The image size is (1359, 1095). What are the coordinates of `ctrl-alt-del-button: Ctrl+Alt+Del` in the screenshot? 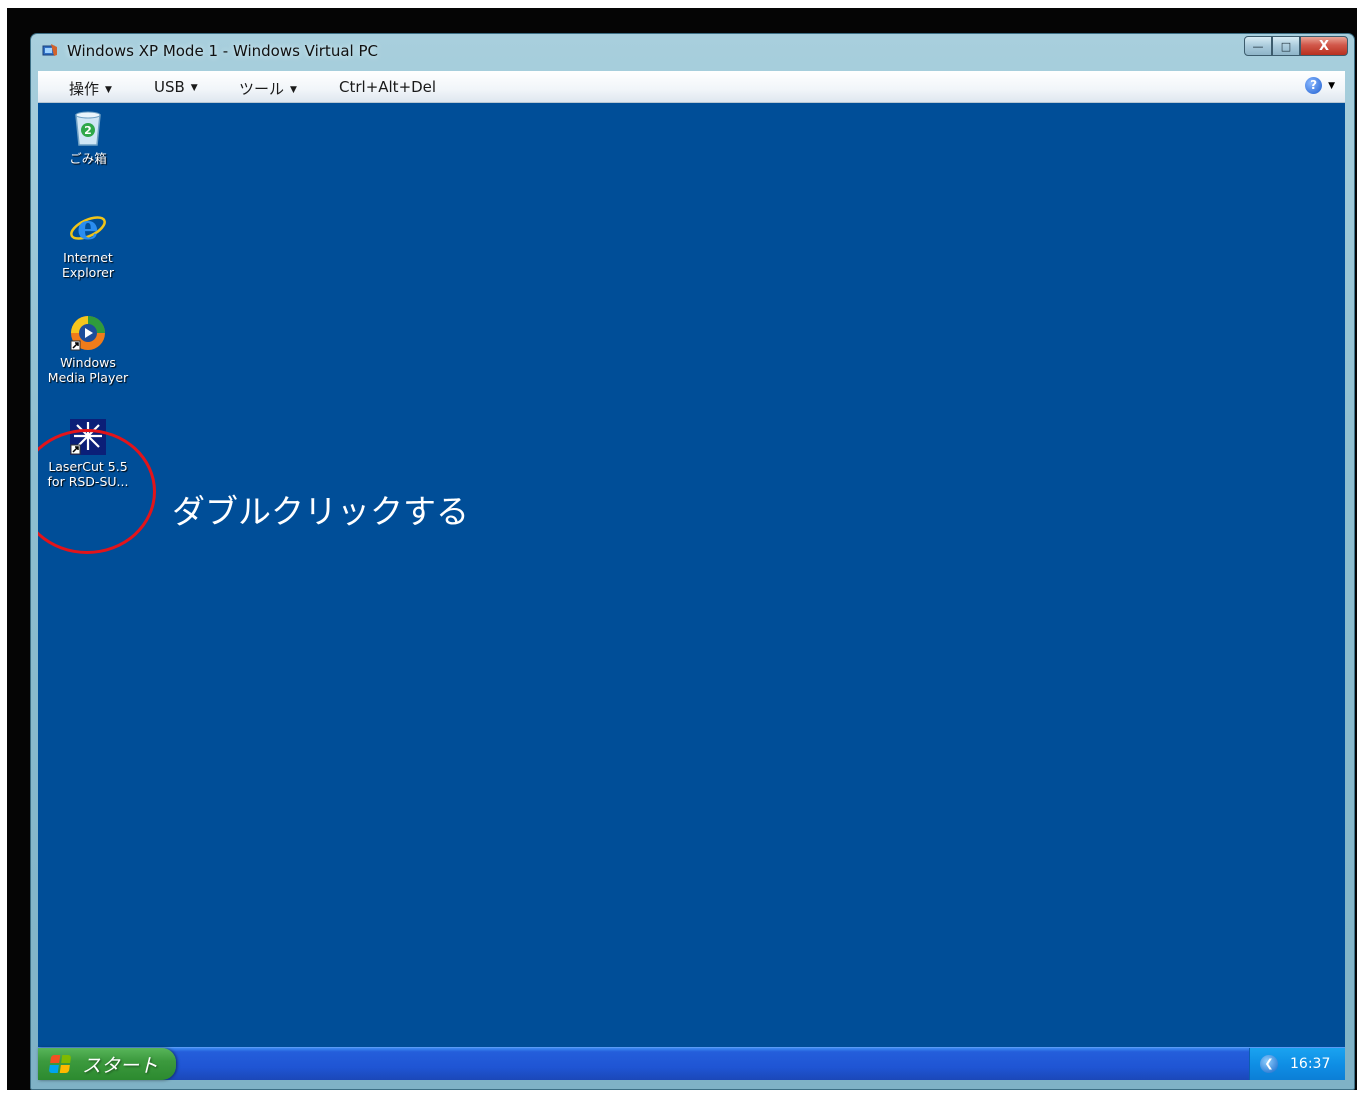 It's located at (387, 87).